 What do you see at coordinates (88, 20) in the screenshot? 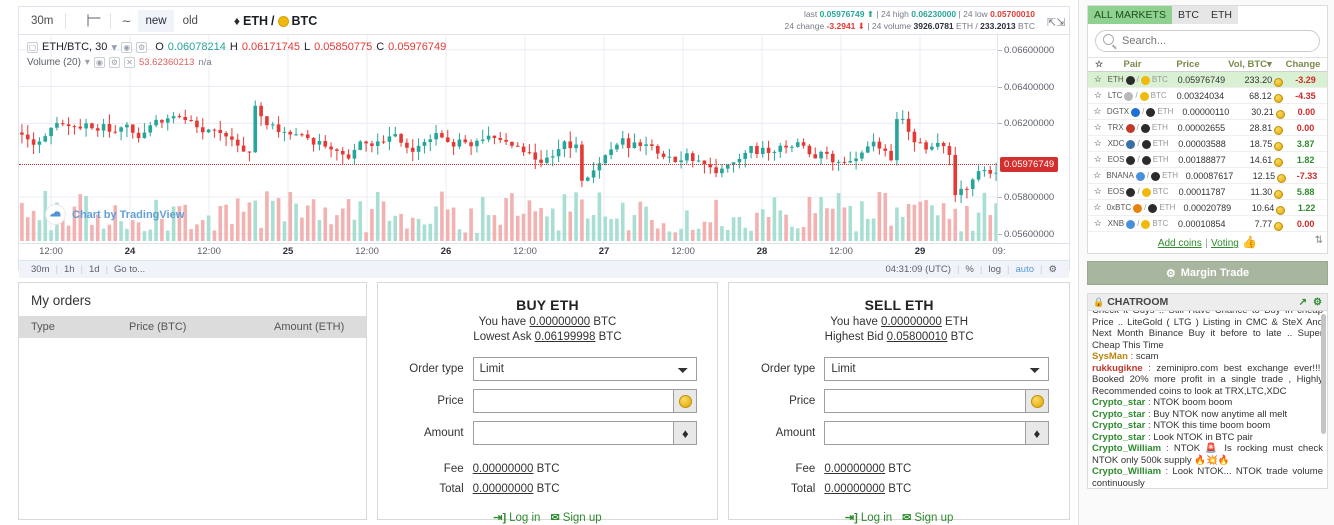
I see `candlestick-icon: ⎹⎻` at bounding box center [88, 20].